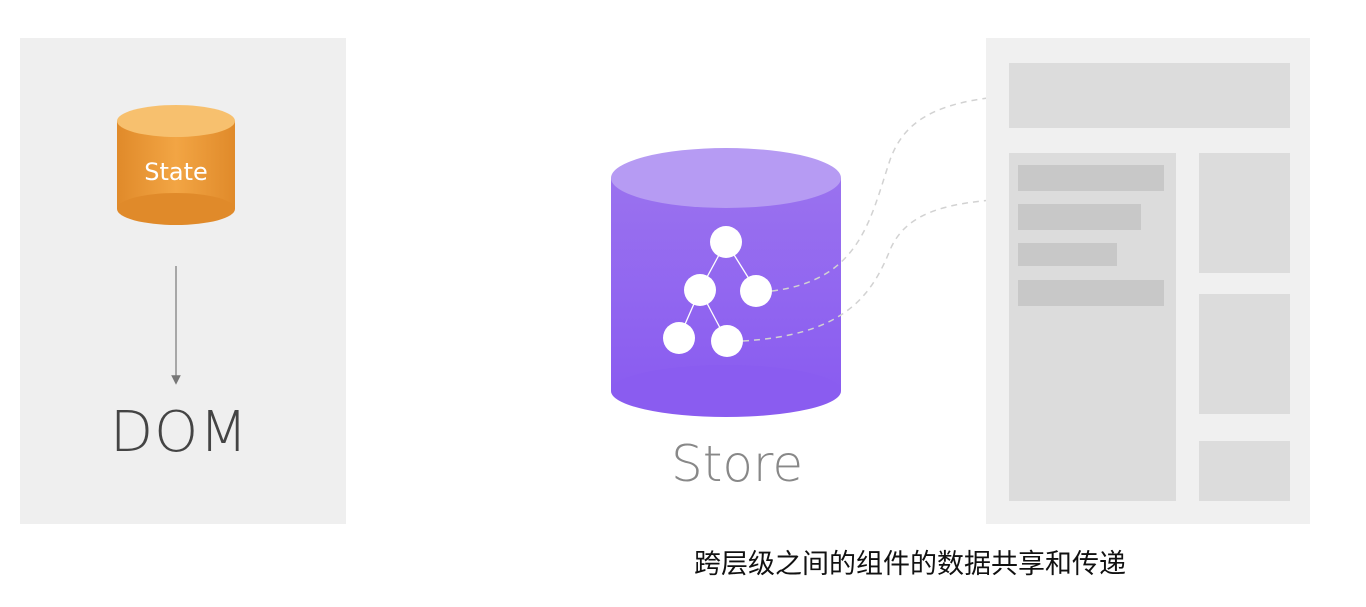  What do you see at coordinates (179, 432) in the screenshot?
I see `dom-label: DOM` at bounding box center [179, 432].